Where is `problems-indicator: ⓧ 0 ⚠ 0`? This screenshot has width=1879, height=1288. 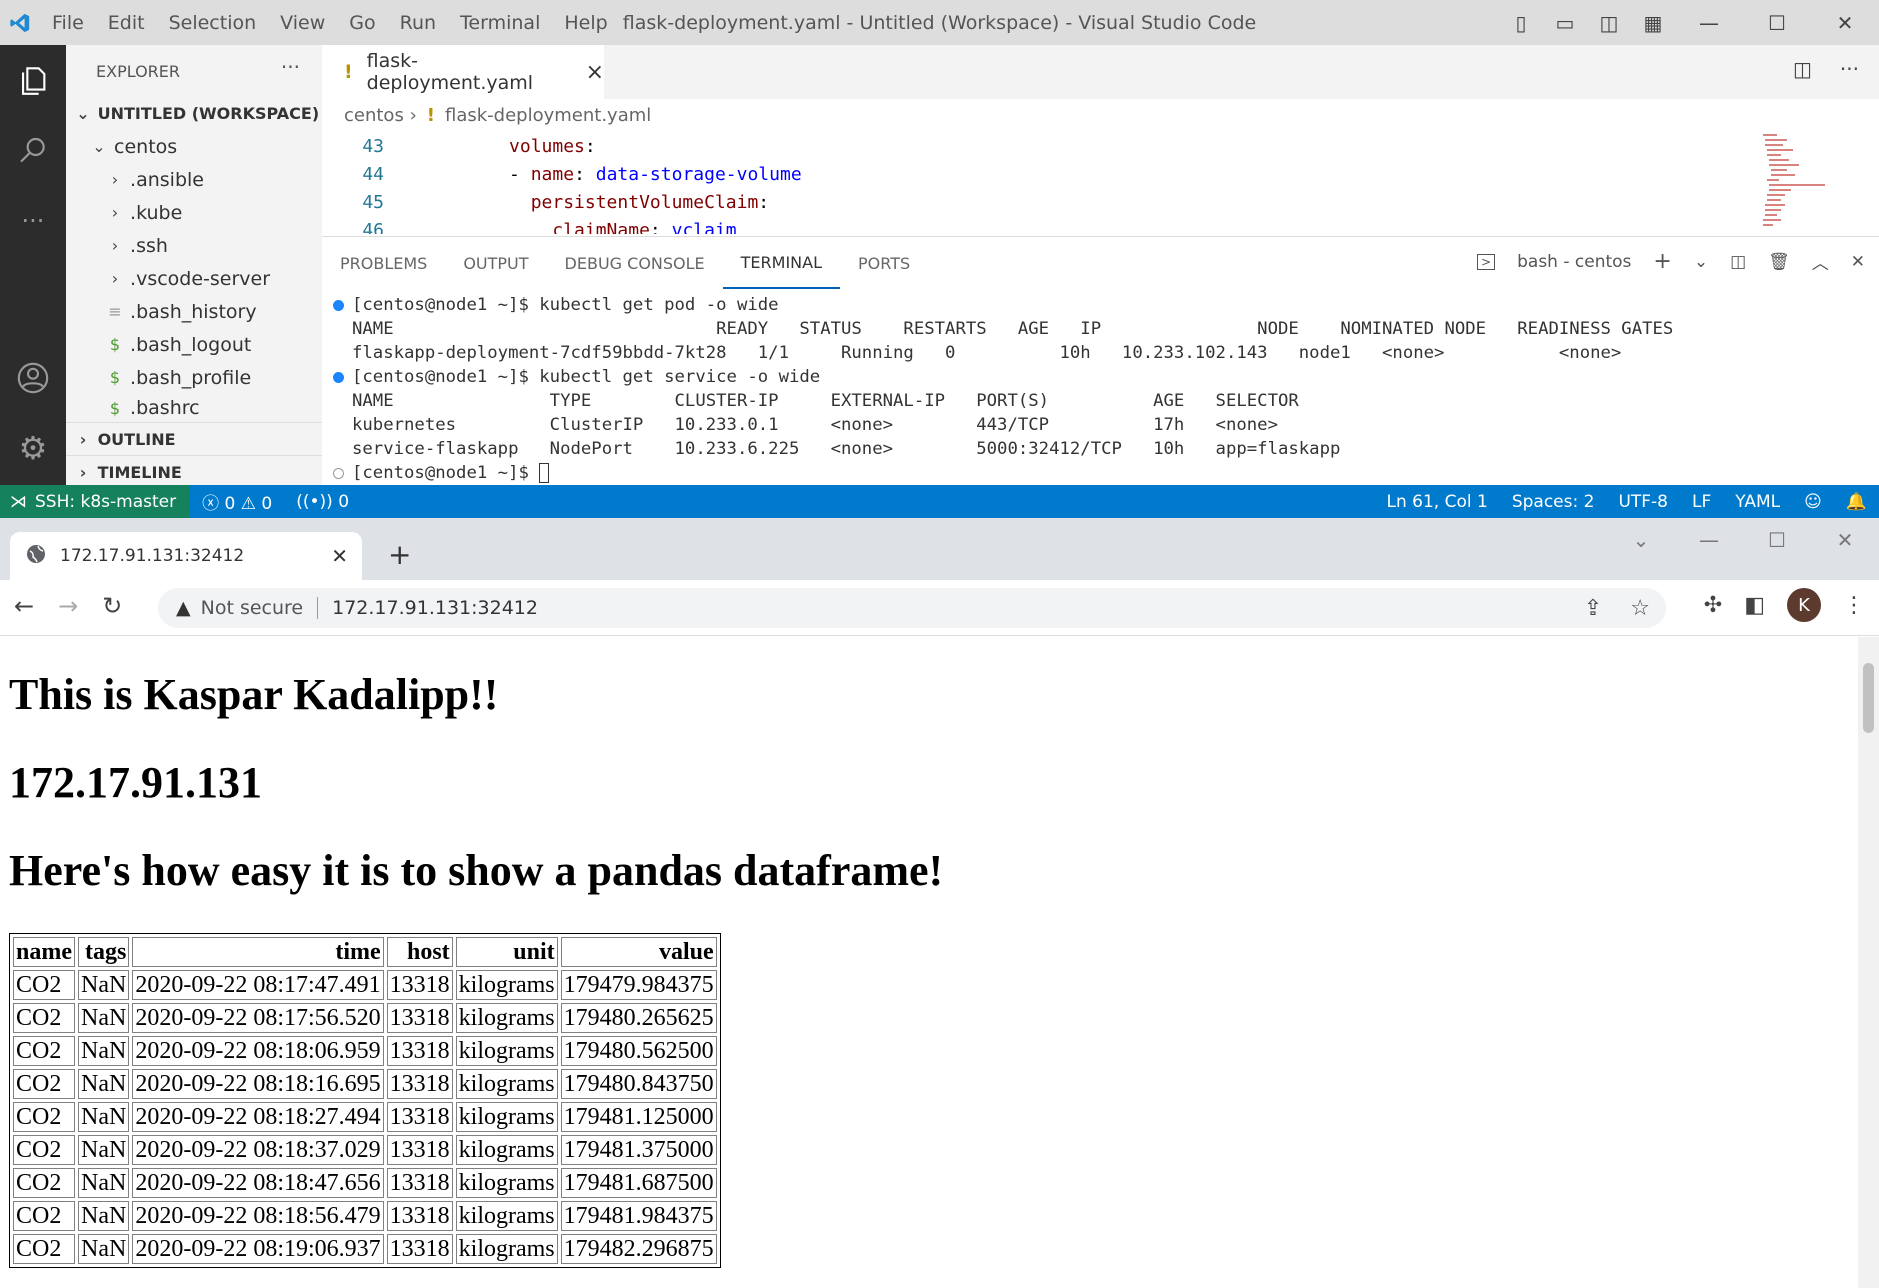 problems-indicator: ⓧ 0 ⚠ 0 is located at coordinates (237, 501).